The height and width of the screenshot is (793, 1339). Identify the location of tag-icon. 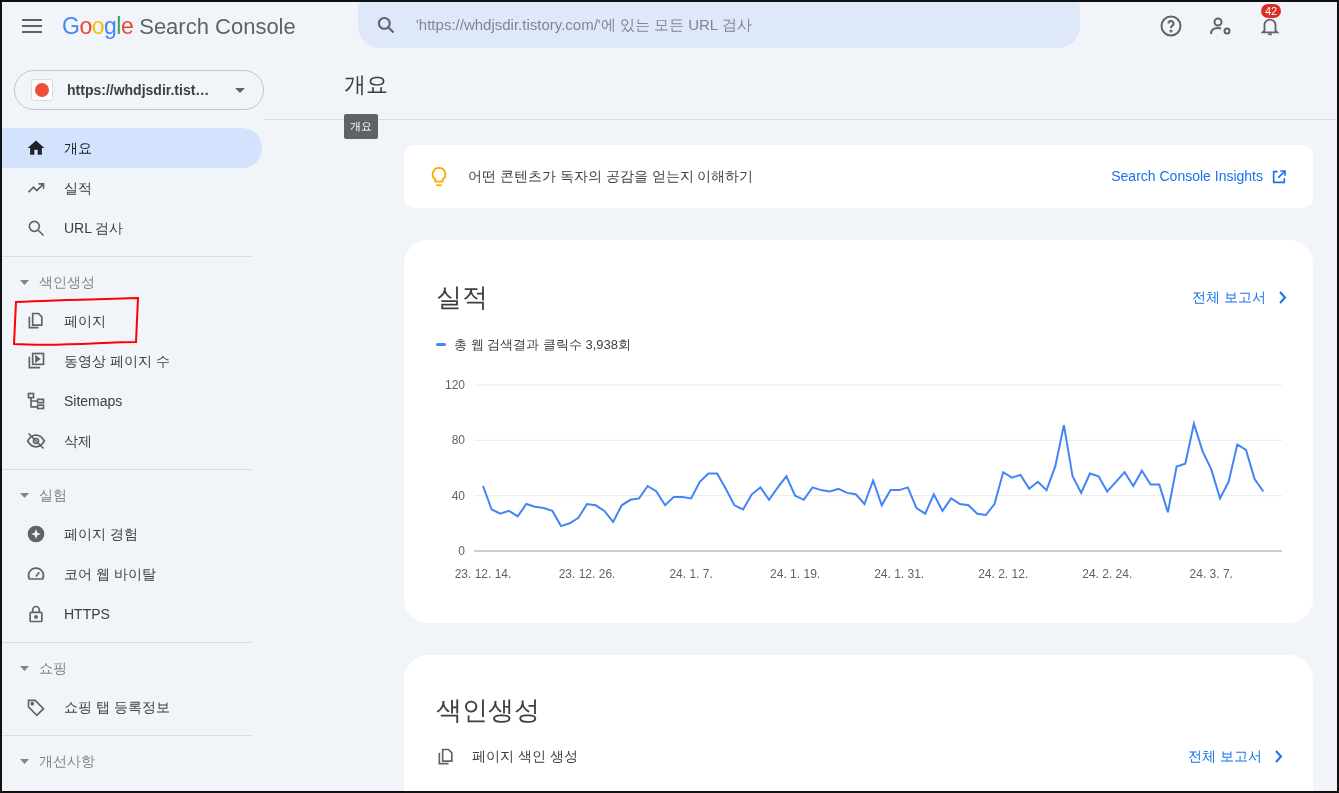
(36, 707).